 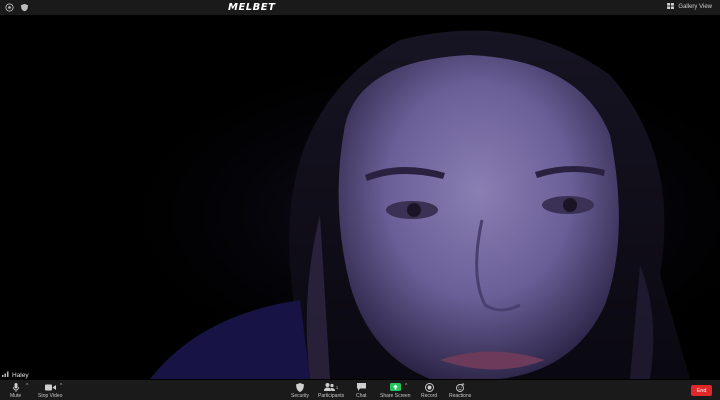 I want to click on chat-bubble-icon, so click(x=361, y=387).